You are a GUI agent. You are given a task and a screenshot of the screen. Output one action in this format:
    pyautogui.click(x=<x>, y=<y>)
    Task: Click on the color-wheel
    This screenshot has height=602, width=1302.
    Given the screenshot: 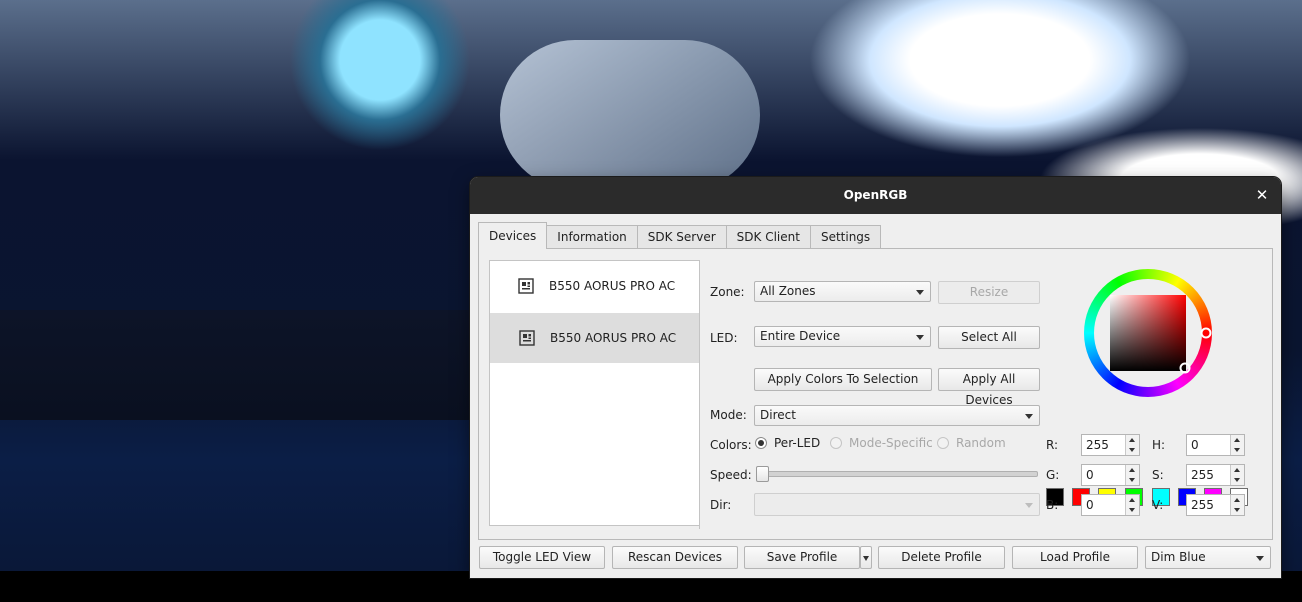 What is the action you would take?
    pyautogui.click(x=1148, y=333)
    